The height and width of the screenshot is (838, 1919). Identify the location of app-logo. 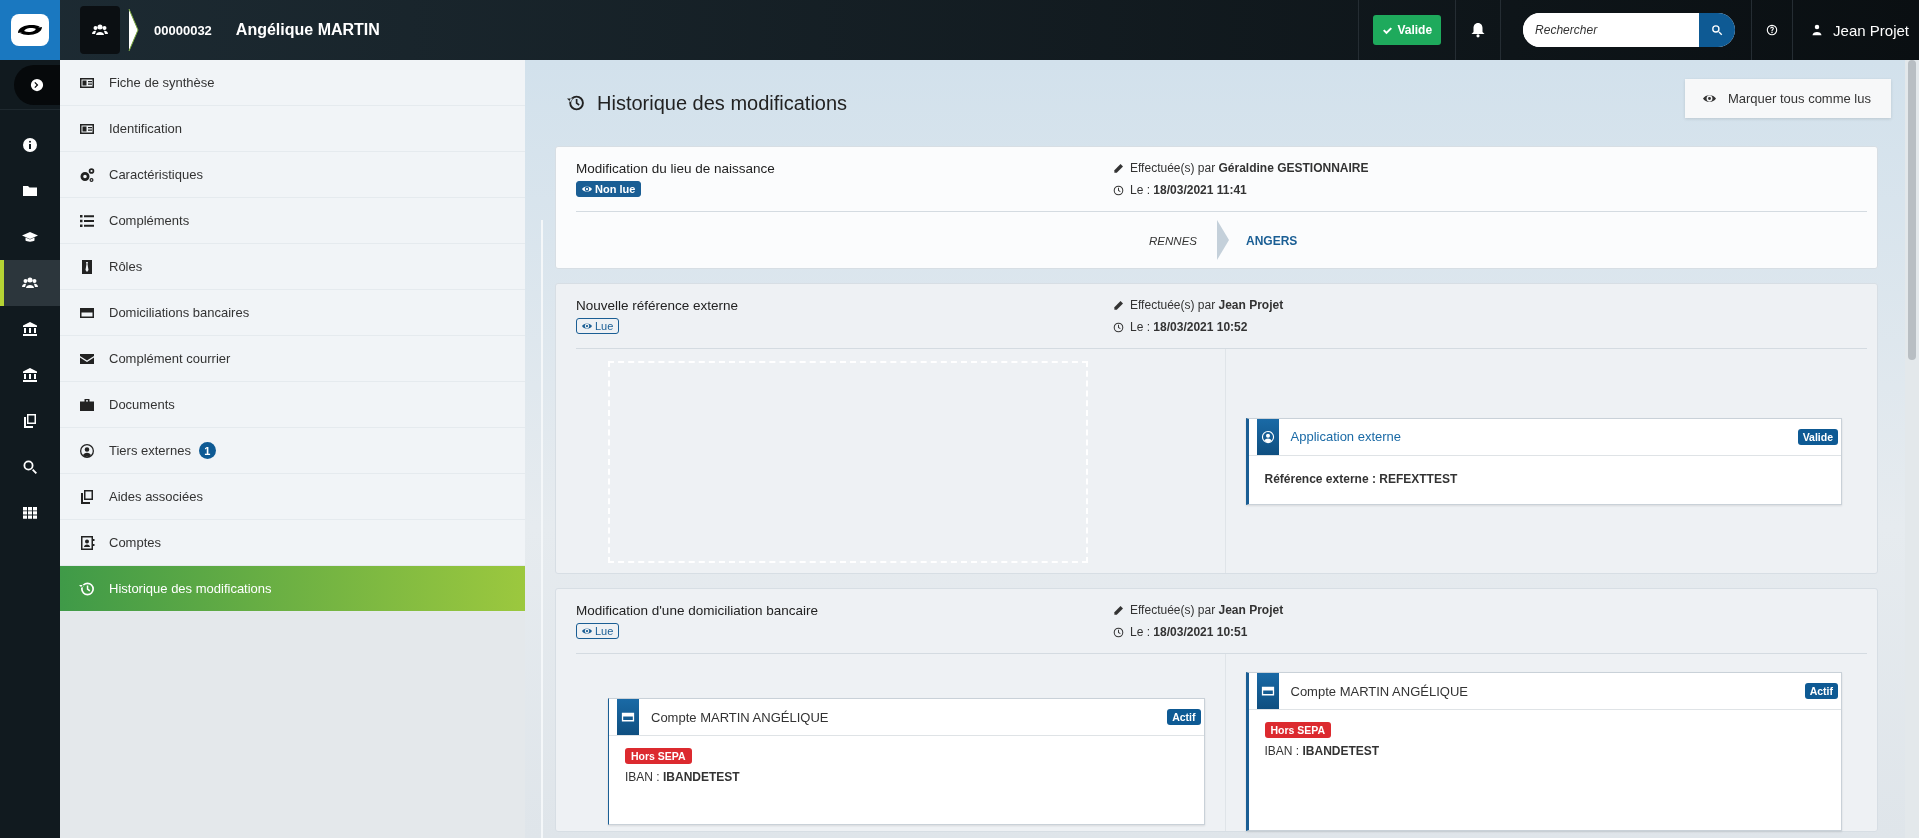
(30, 30).